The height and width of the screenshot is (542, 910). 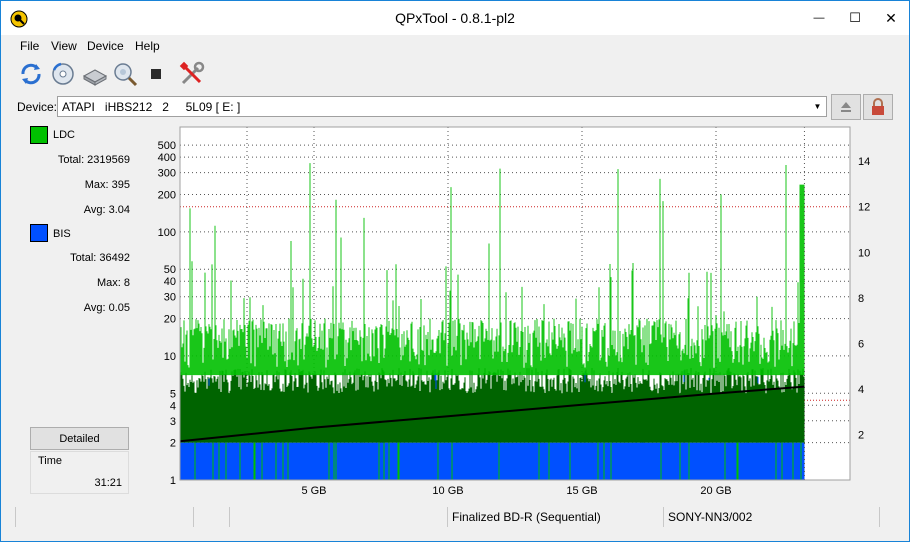 What do you see at coordinates (864, 253) in the screenshot?
I see `right-tick-label: 10` at bounding box center [864, 253].